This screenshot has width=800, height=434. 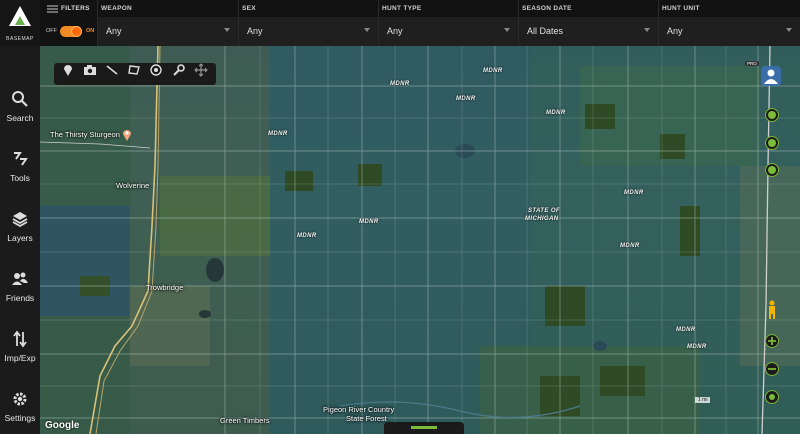 I want to click on sidebar-item-search: Search, so click(x=20, y=115).